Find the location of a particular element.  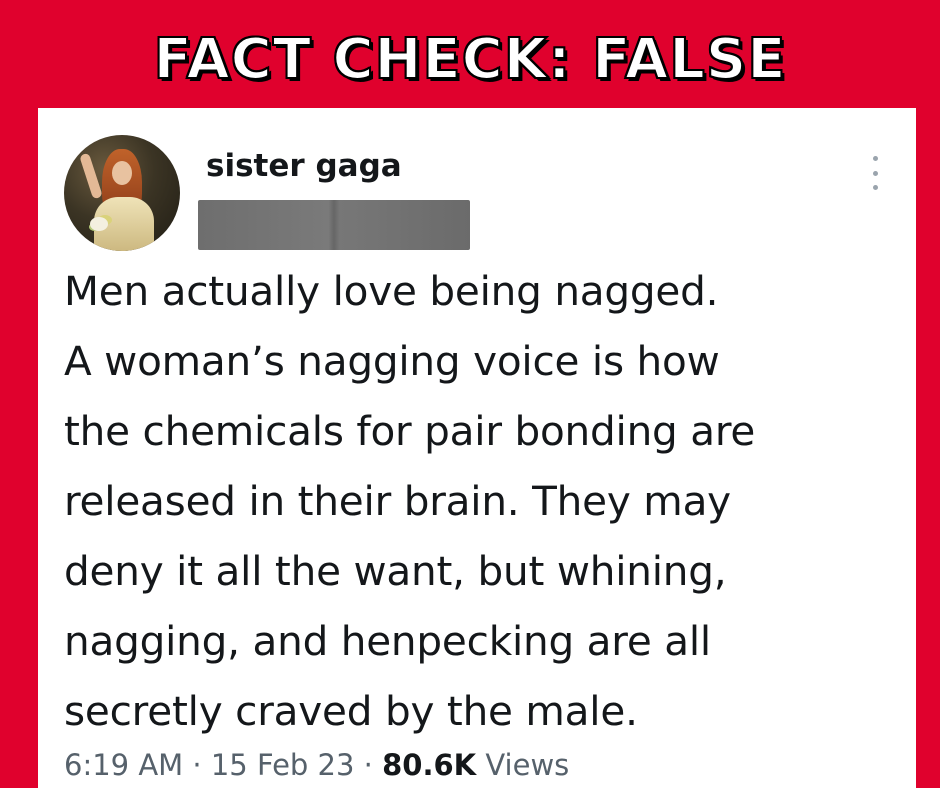

fact-check-title: FACT CHECK: FALSE is located at coordinates (470, 59).